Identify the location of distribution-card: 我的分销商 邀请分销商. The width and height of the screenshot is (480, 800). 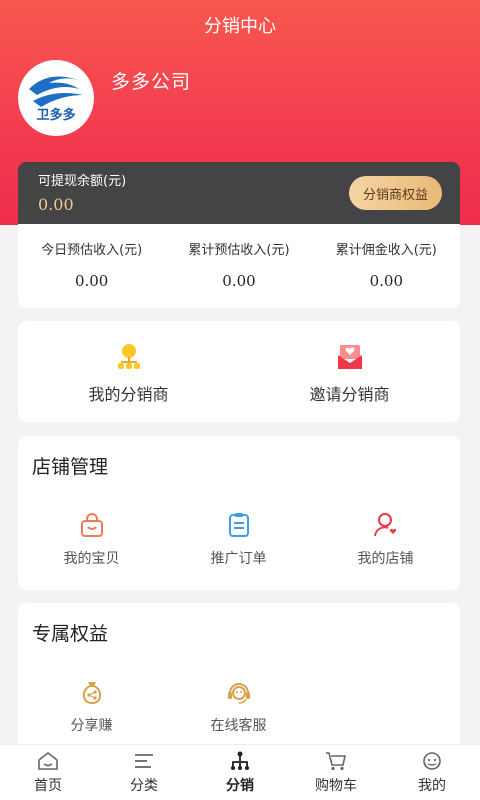
(239, 371).